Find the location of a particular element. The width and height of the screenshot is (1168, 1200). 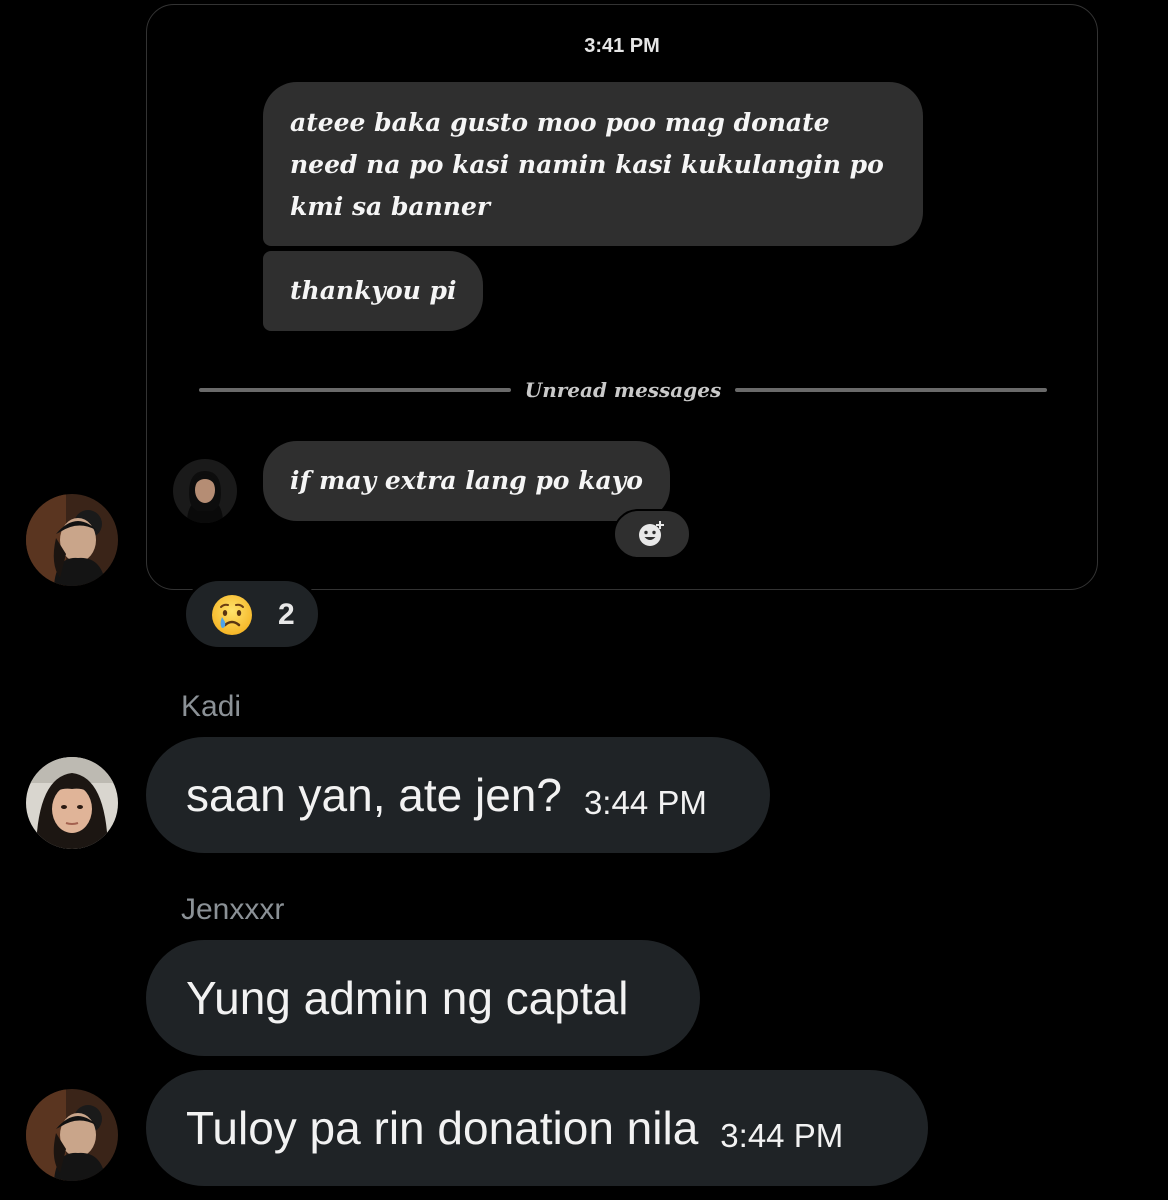

reaction-pill: 2 is located at coordinates (252, 614).